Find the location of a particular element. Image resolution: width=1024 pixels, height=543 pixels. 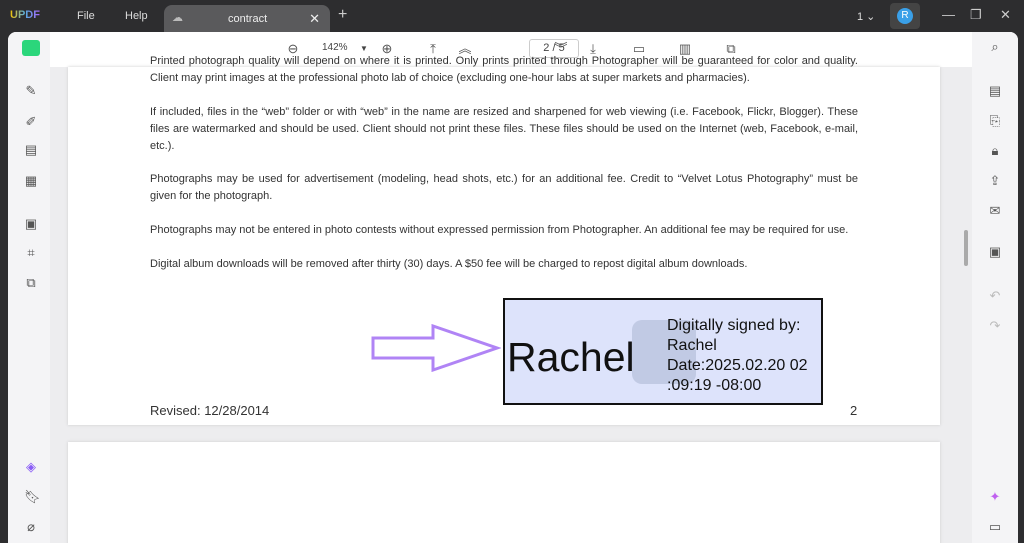

form-icon: ▤ is located at coordinates (31, 150).